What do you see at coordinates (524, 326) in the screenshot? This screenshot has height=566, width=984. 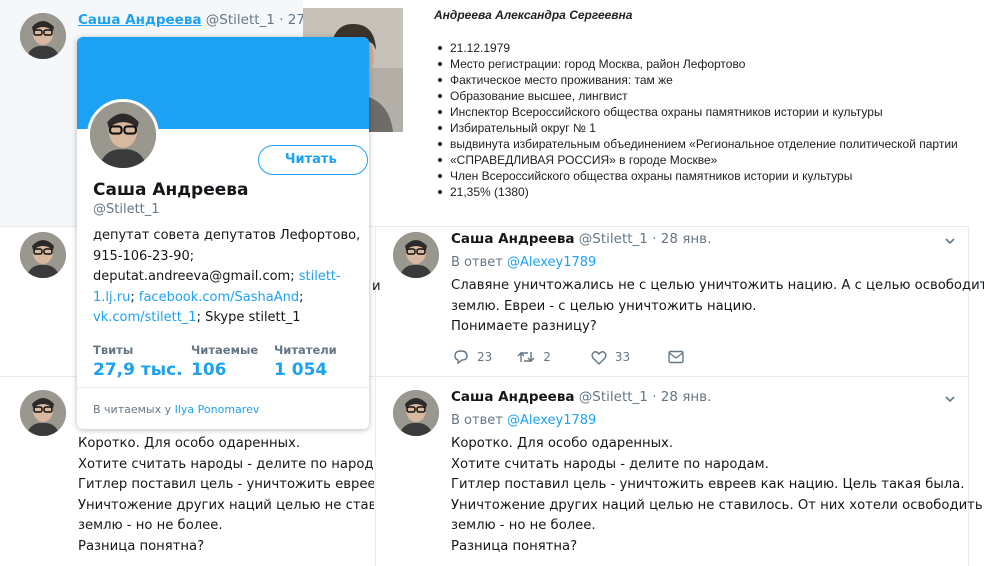 I see `tweet-line: Понимаете разницу?` at bounding box center [524, 326].